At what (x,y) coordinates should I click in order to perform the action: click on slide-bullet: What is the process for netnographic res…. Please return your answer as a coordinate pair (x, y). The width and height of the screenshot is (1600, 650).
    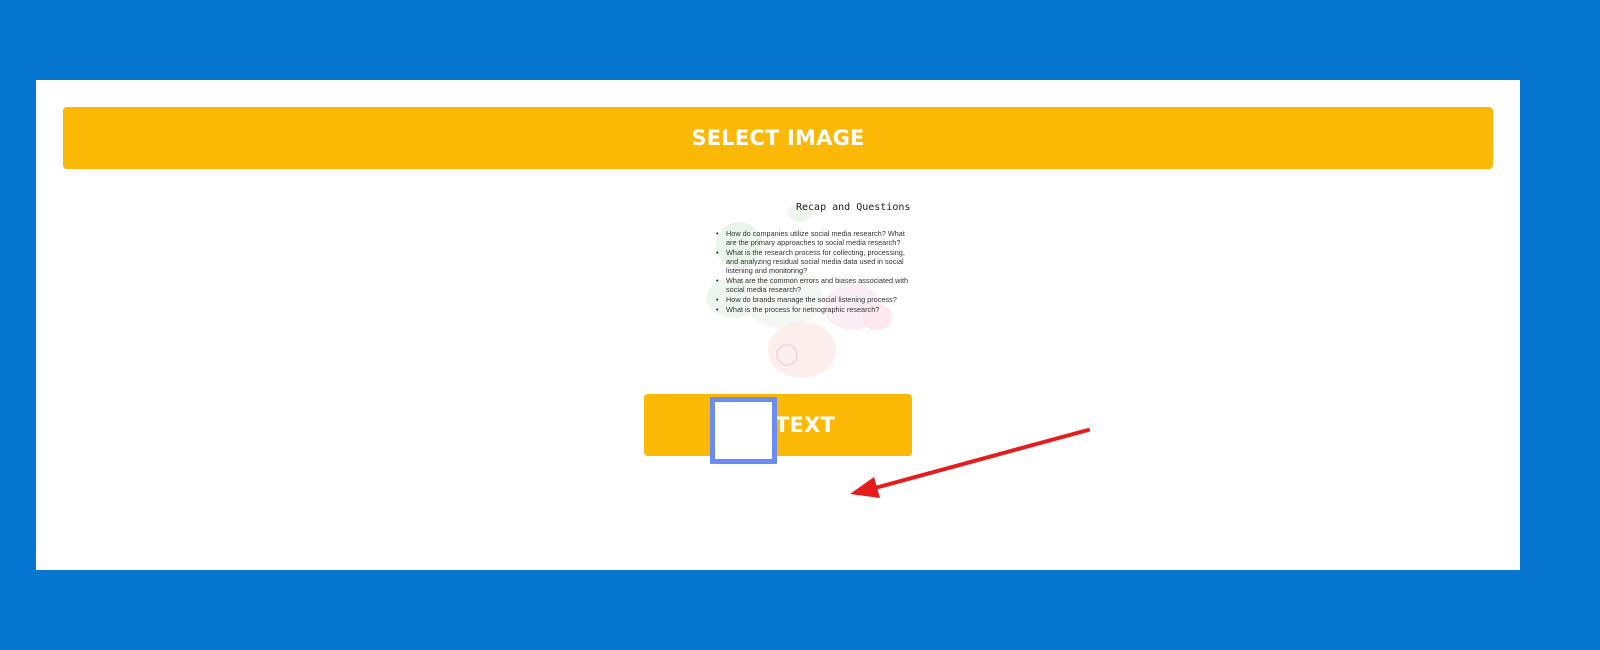
    Looking at the image, I should click on (816, 310).